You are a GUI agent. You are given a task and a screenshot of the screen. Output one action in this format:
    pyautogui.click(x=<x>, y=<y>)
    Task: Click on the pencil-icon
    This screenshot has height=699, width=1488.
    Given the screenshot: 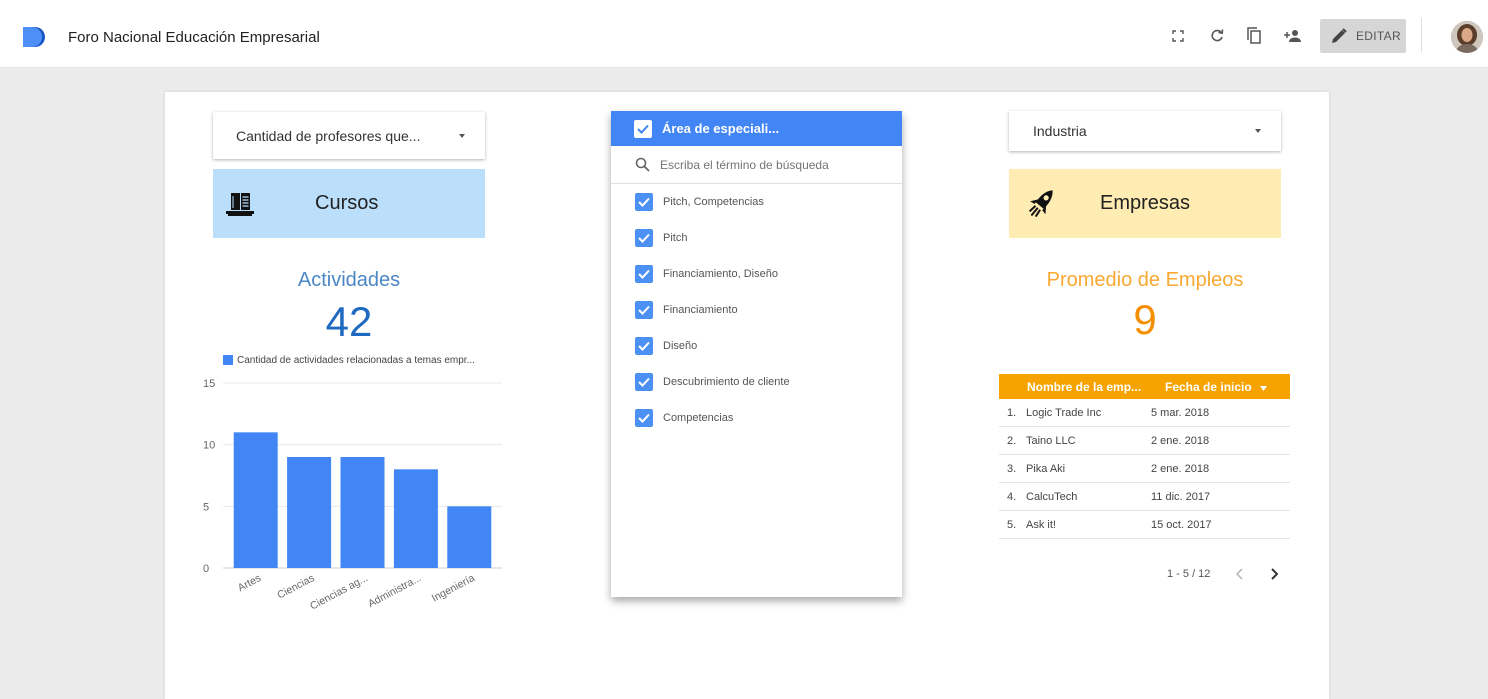 What is the action you would take?
    pyautogui.click(x=1339, y=35)
    